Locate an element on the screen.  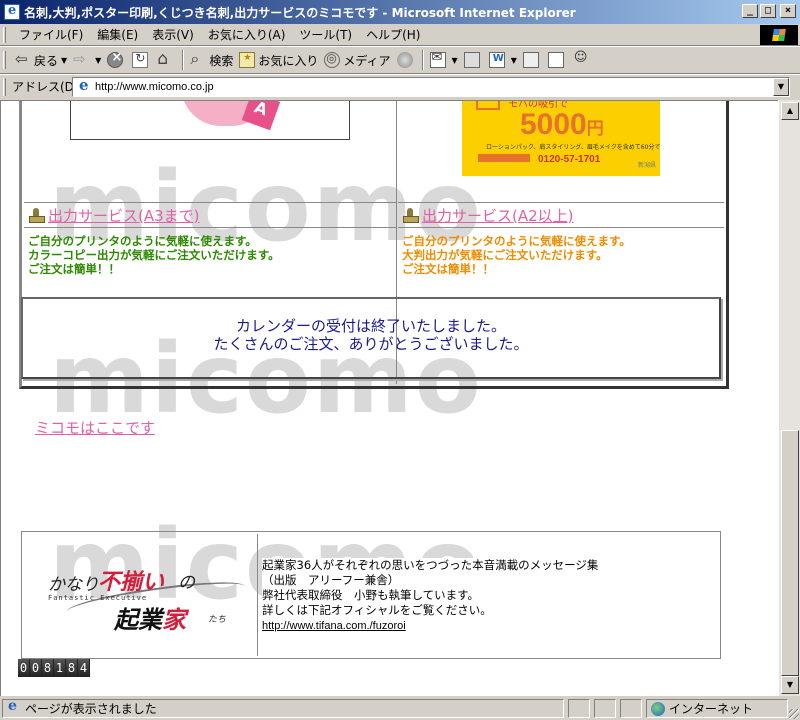
book-official-link: http://www.tifana.com./fuzoroi is located at coordinates (334, 626).